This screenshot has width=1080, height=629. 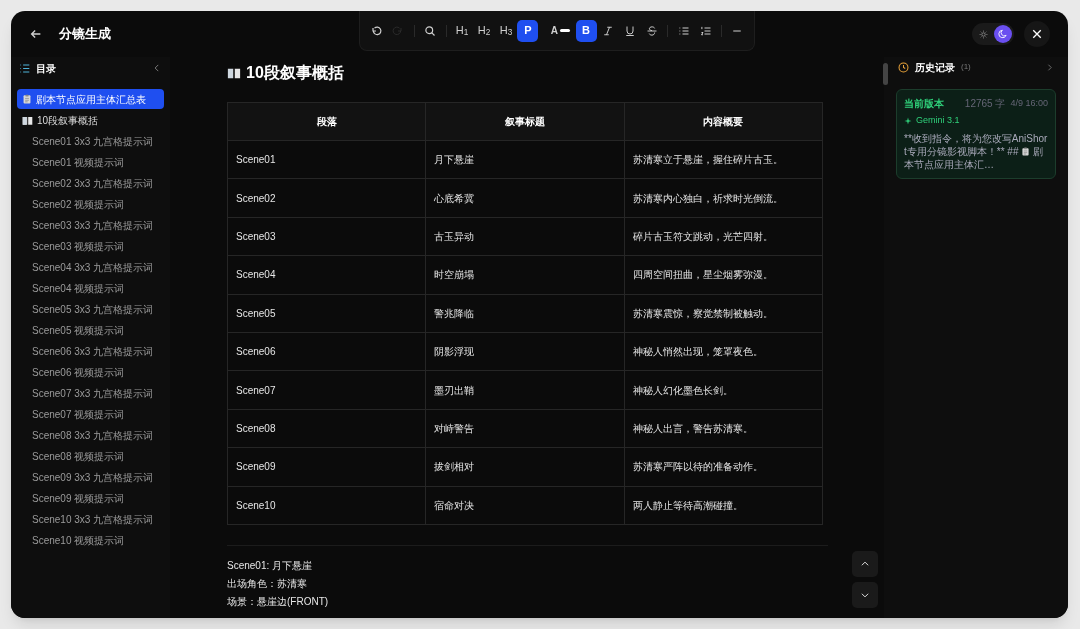 I want to click on sidebar-title: 目录, so click(x=46, y=68).